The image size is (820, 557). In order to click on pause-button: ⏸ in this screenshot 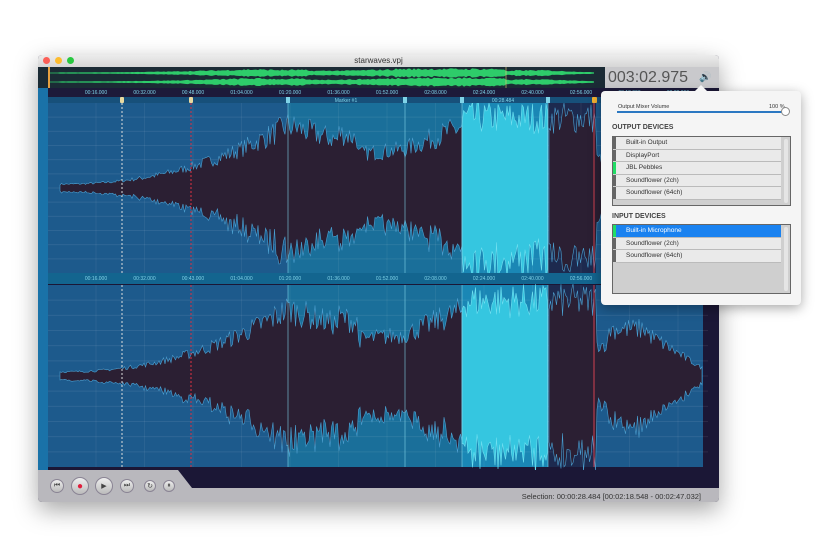, I will do `click(169, 486)`.